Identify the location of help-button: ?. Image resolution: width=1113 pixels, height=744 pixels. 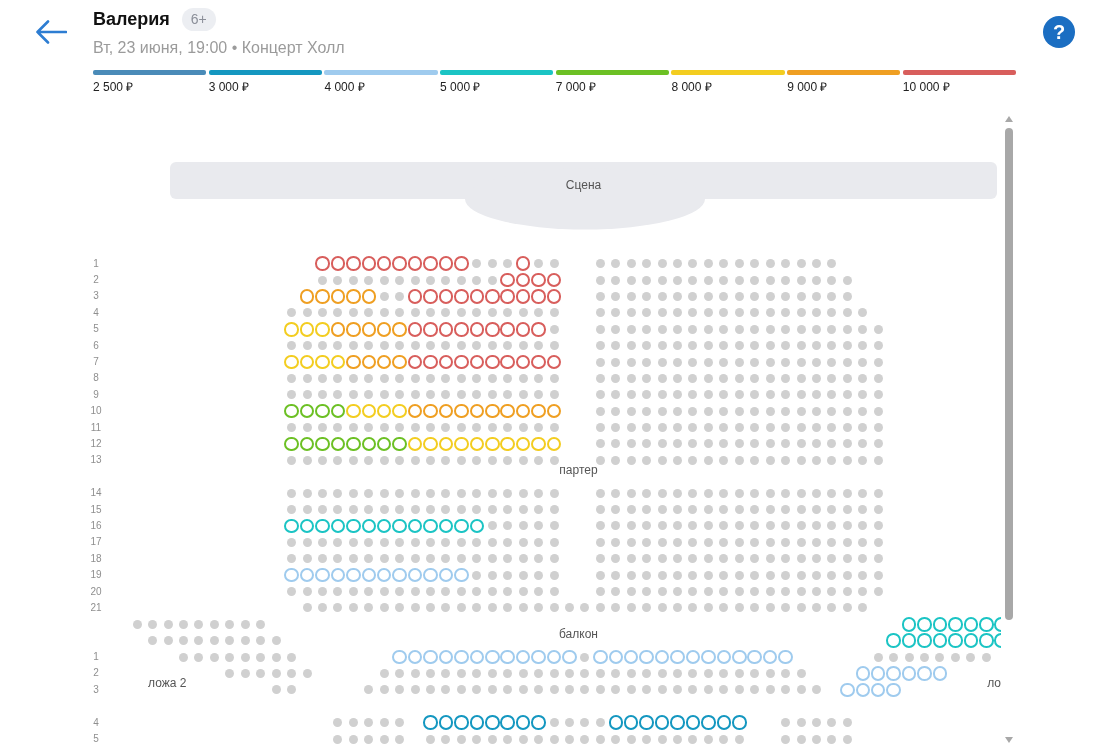
(1059, 32).